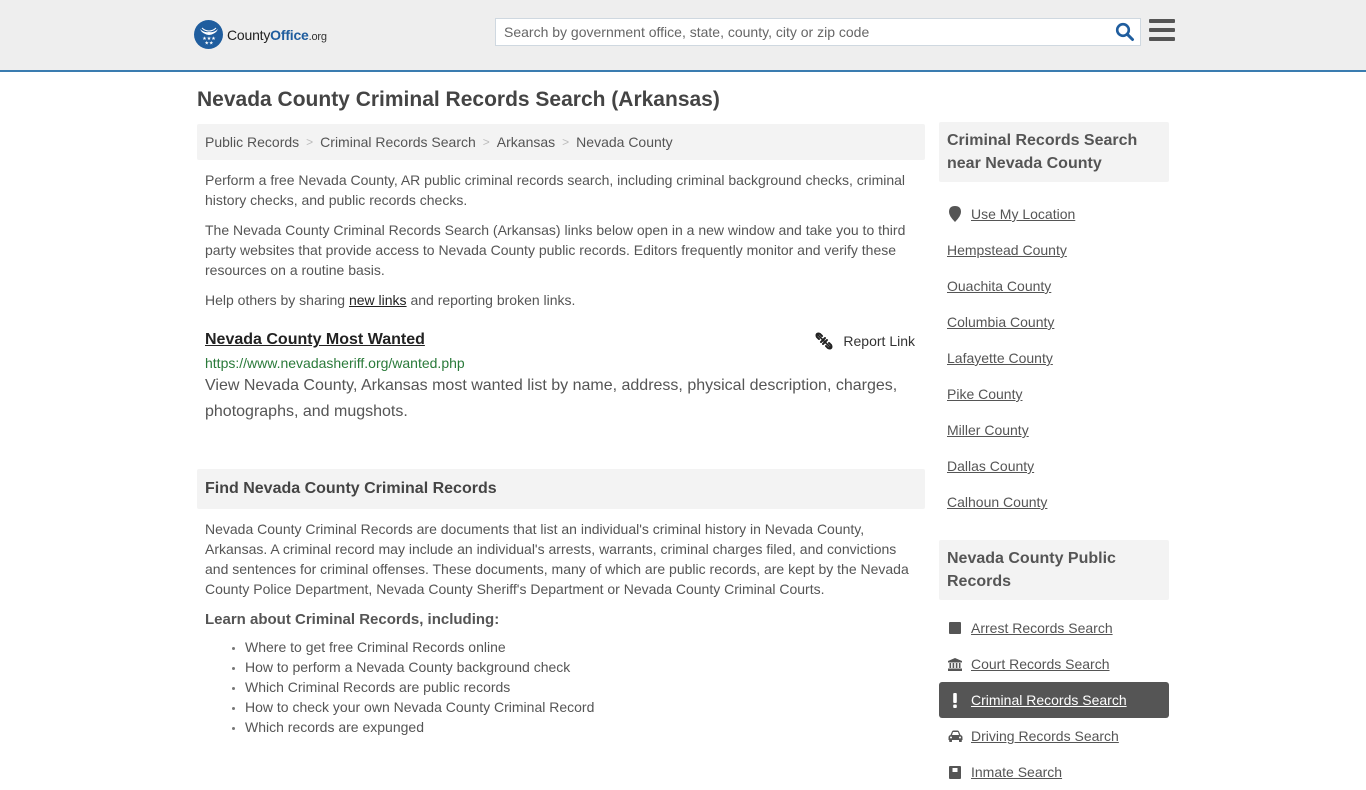 The image size is (1366, 790). What do you see at coordinates (803, 32) in the screenshot?
I see `search-input` at bounding box center [803, 32].